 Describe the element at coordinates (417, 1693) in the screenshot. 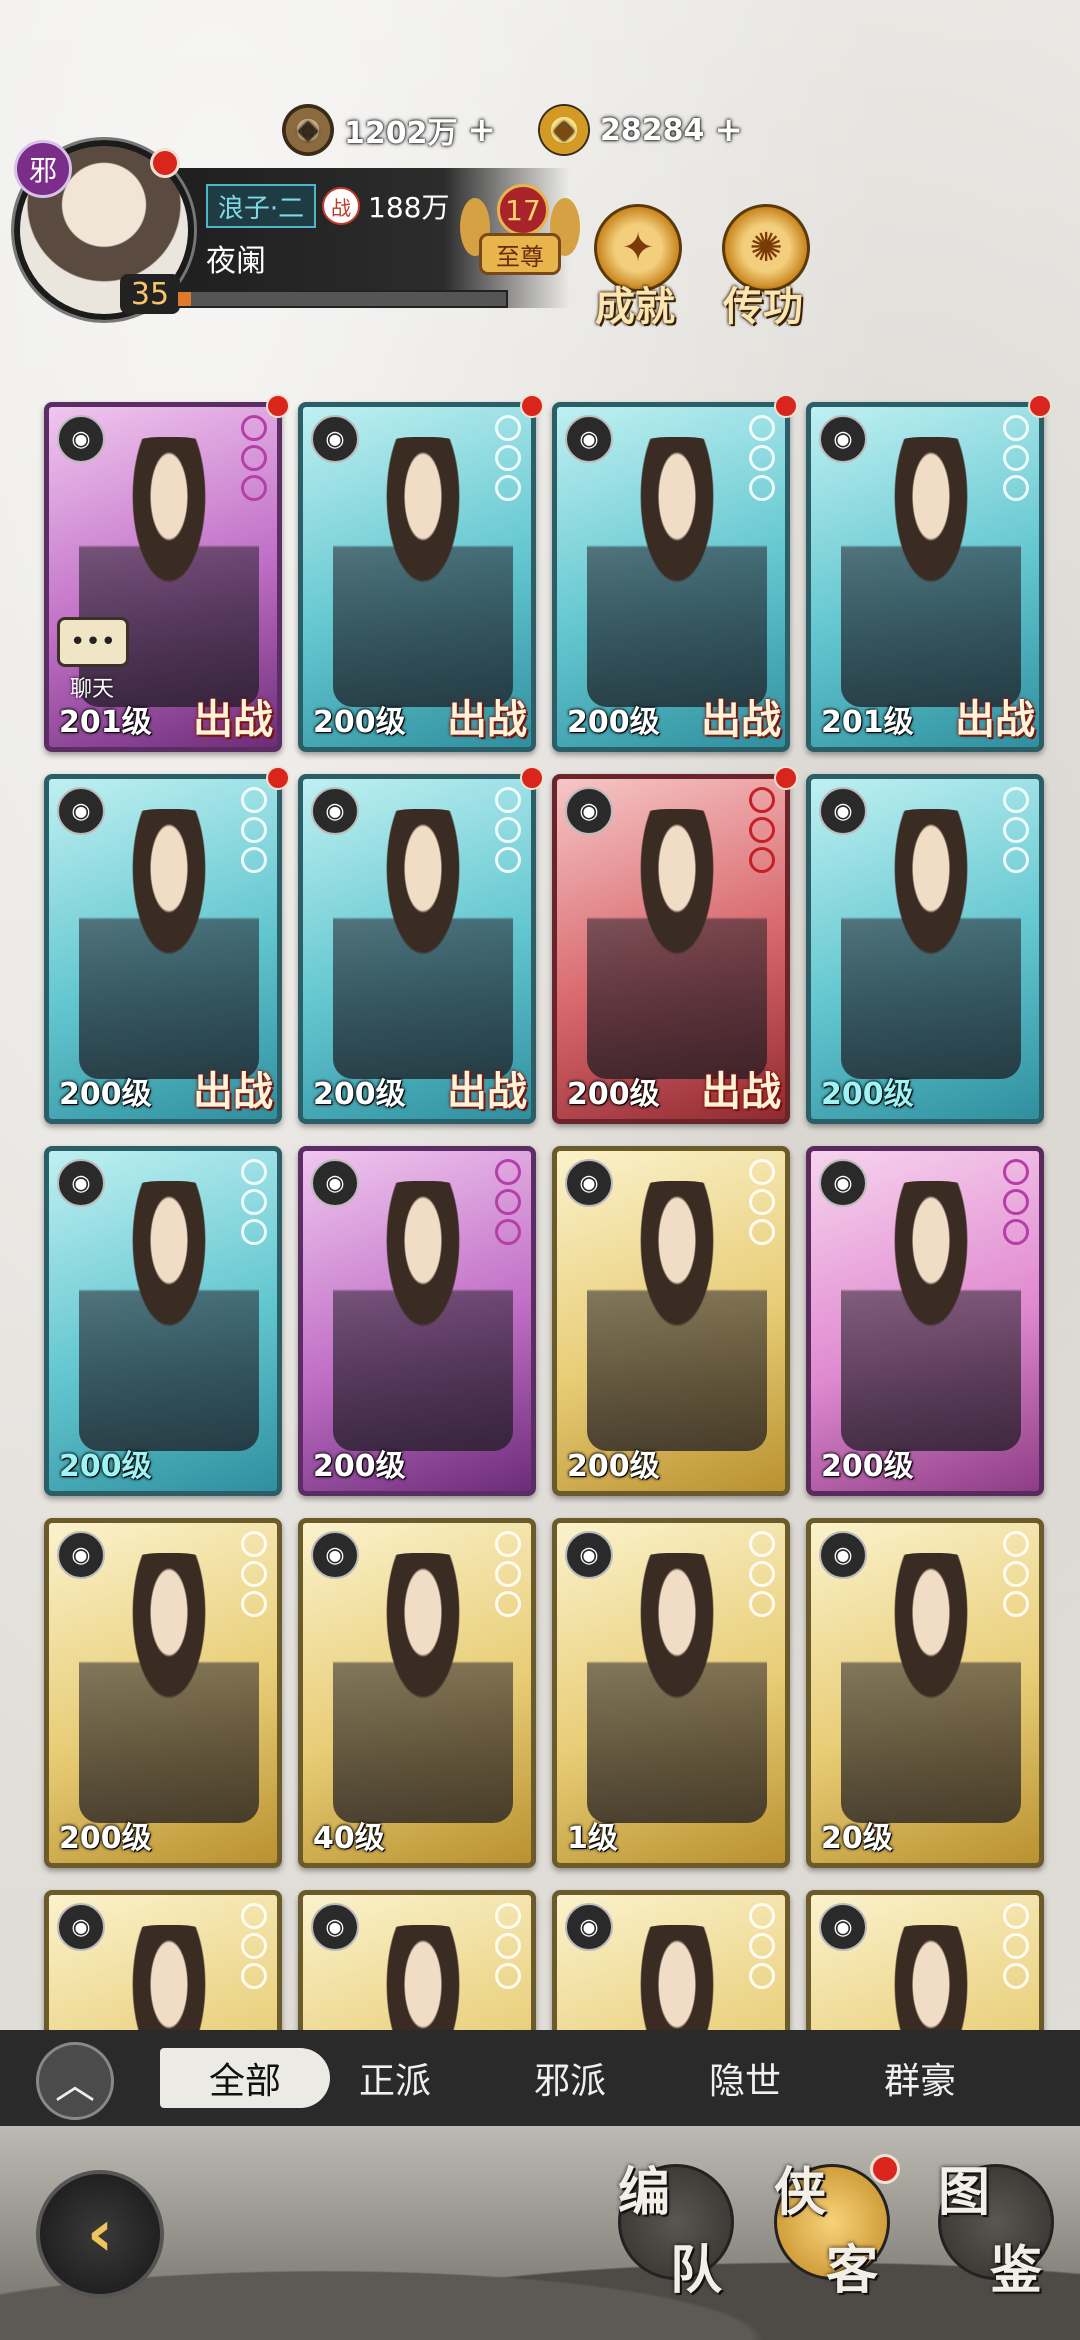

I see `hero-card: ◉ 40级` at that location.